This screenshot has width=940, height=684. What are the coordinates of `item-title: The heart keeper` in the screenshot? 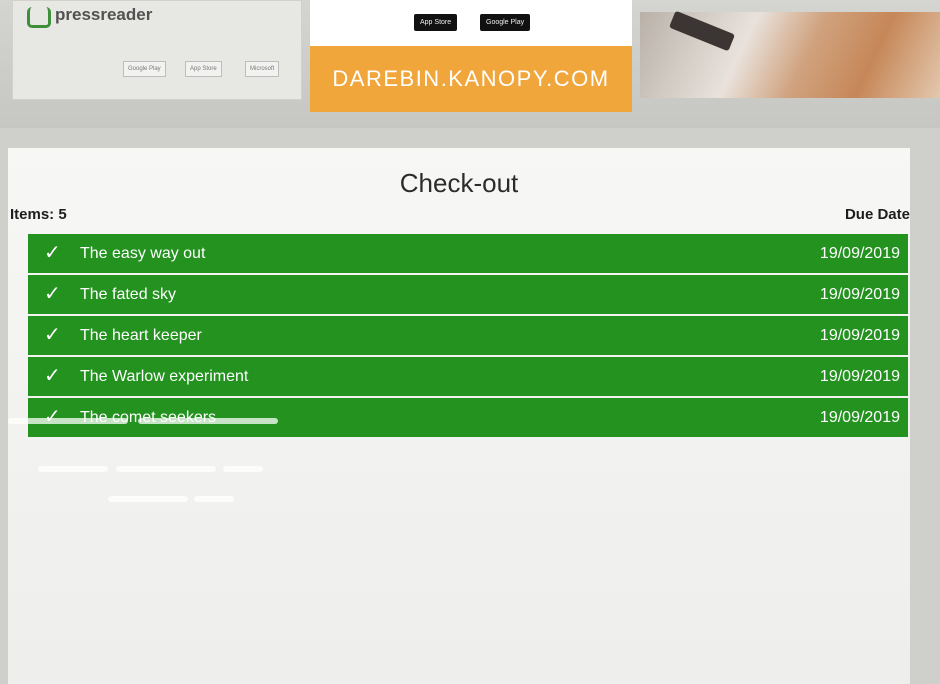 It's located at (141, 335).